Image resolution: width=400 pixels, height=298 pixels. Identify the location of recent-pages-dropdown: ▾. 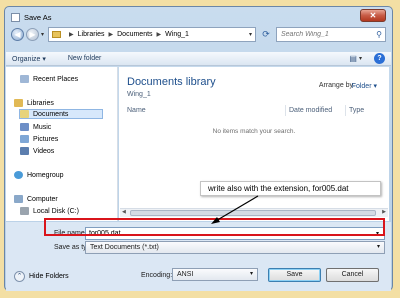
(42, 34).